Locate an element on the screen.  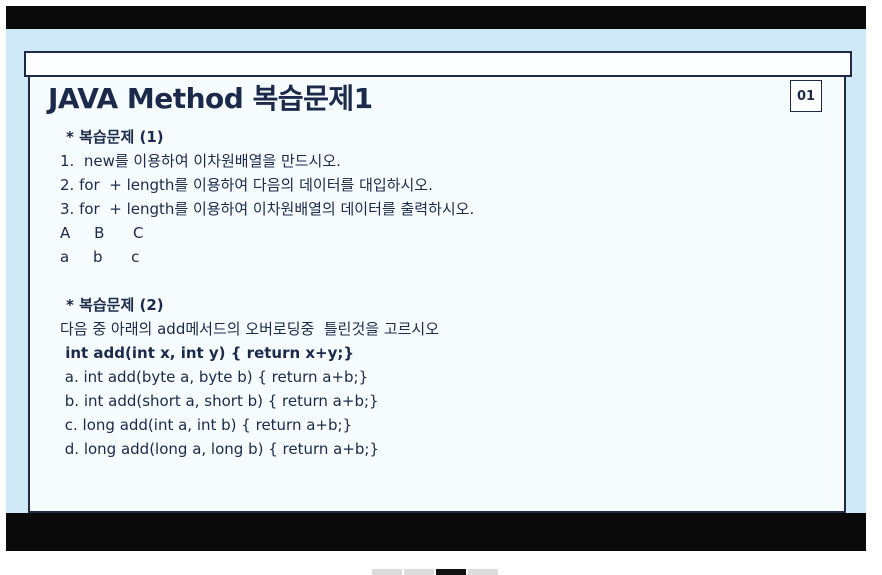
content-line: 2. for + length를 이용하여 다음의 데이터를 대입하시오. is located at coordinates (246, 185).